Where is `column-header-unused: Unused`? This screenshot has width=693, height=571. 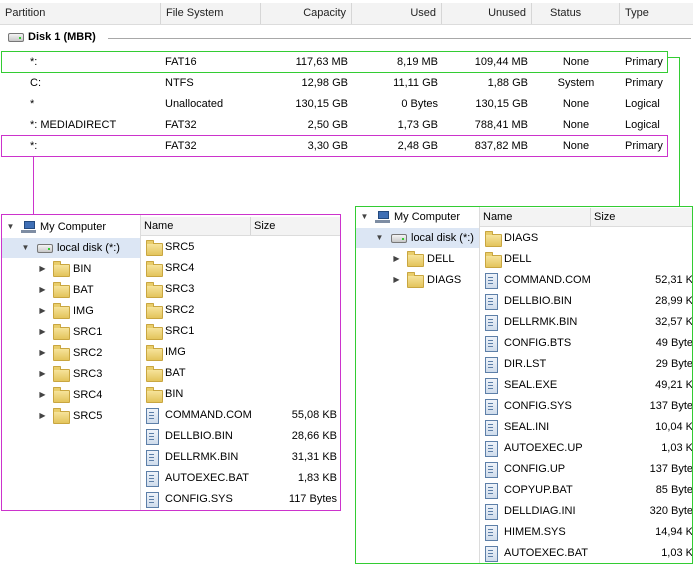
column-header-unused: Unused is located at coordinates (487, 13).